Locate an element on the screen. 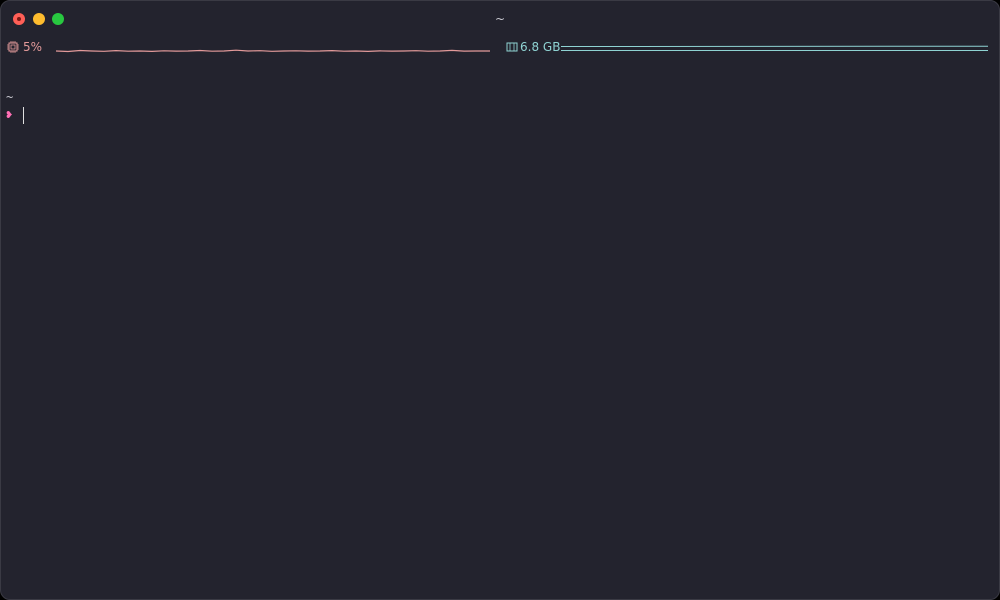 The width and height of the screenshot is (1000, 600). memory-icon is located at coordinates (512, 47).